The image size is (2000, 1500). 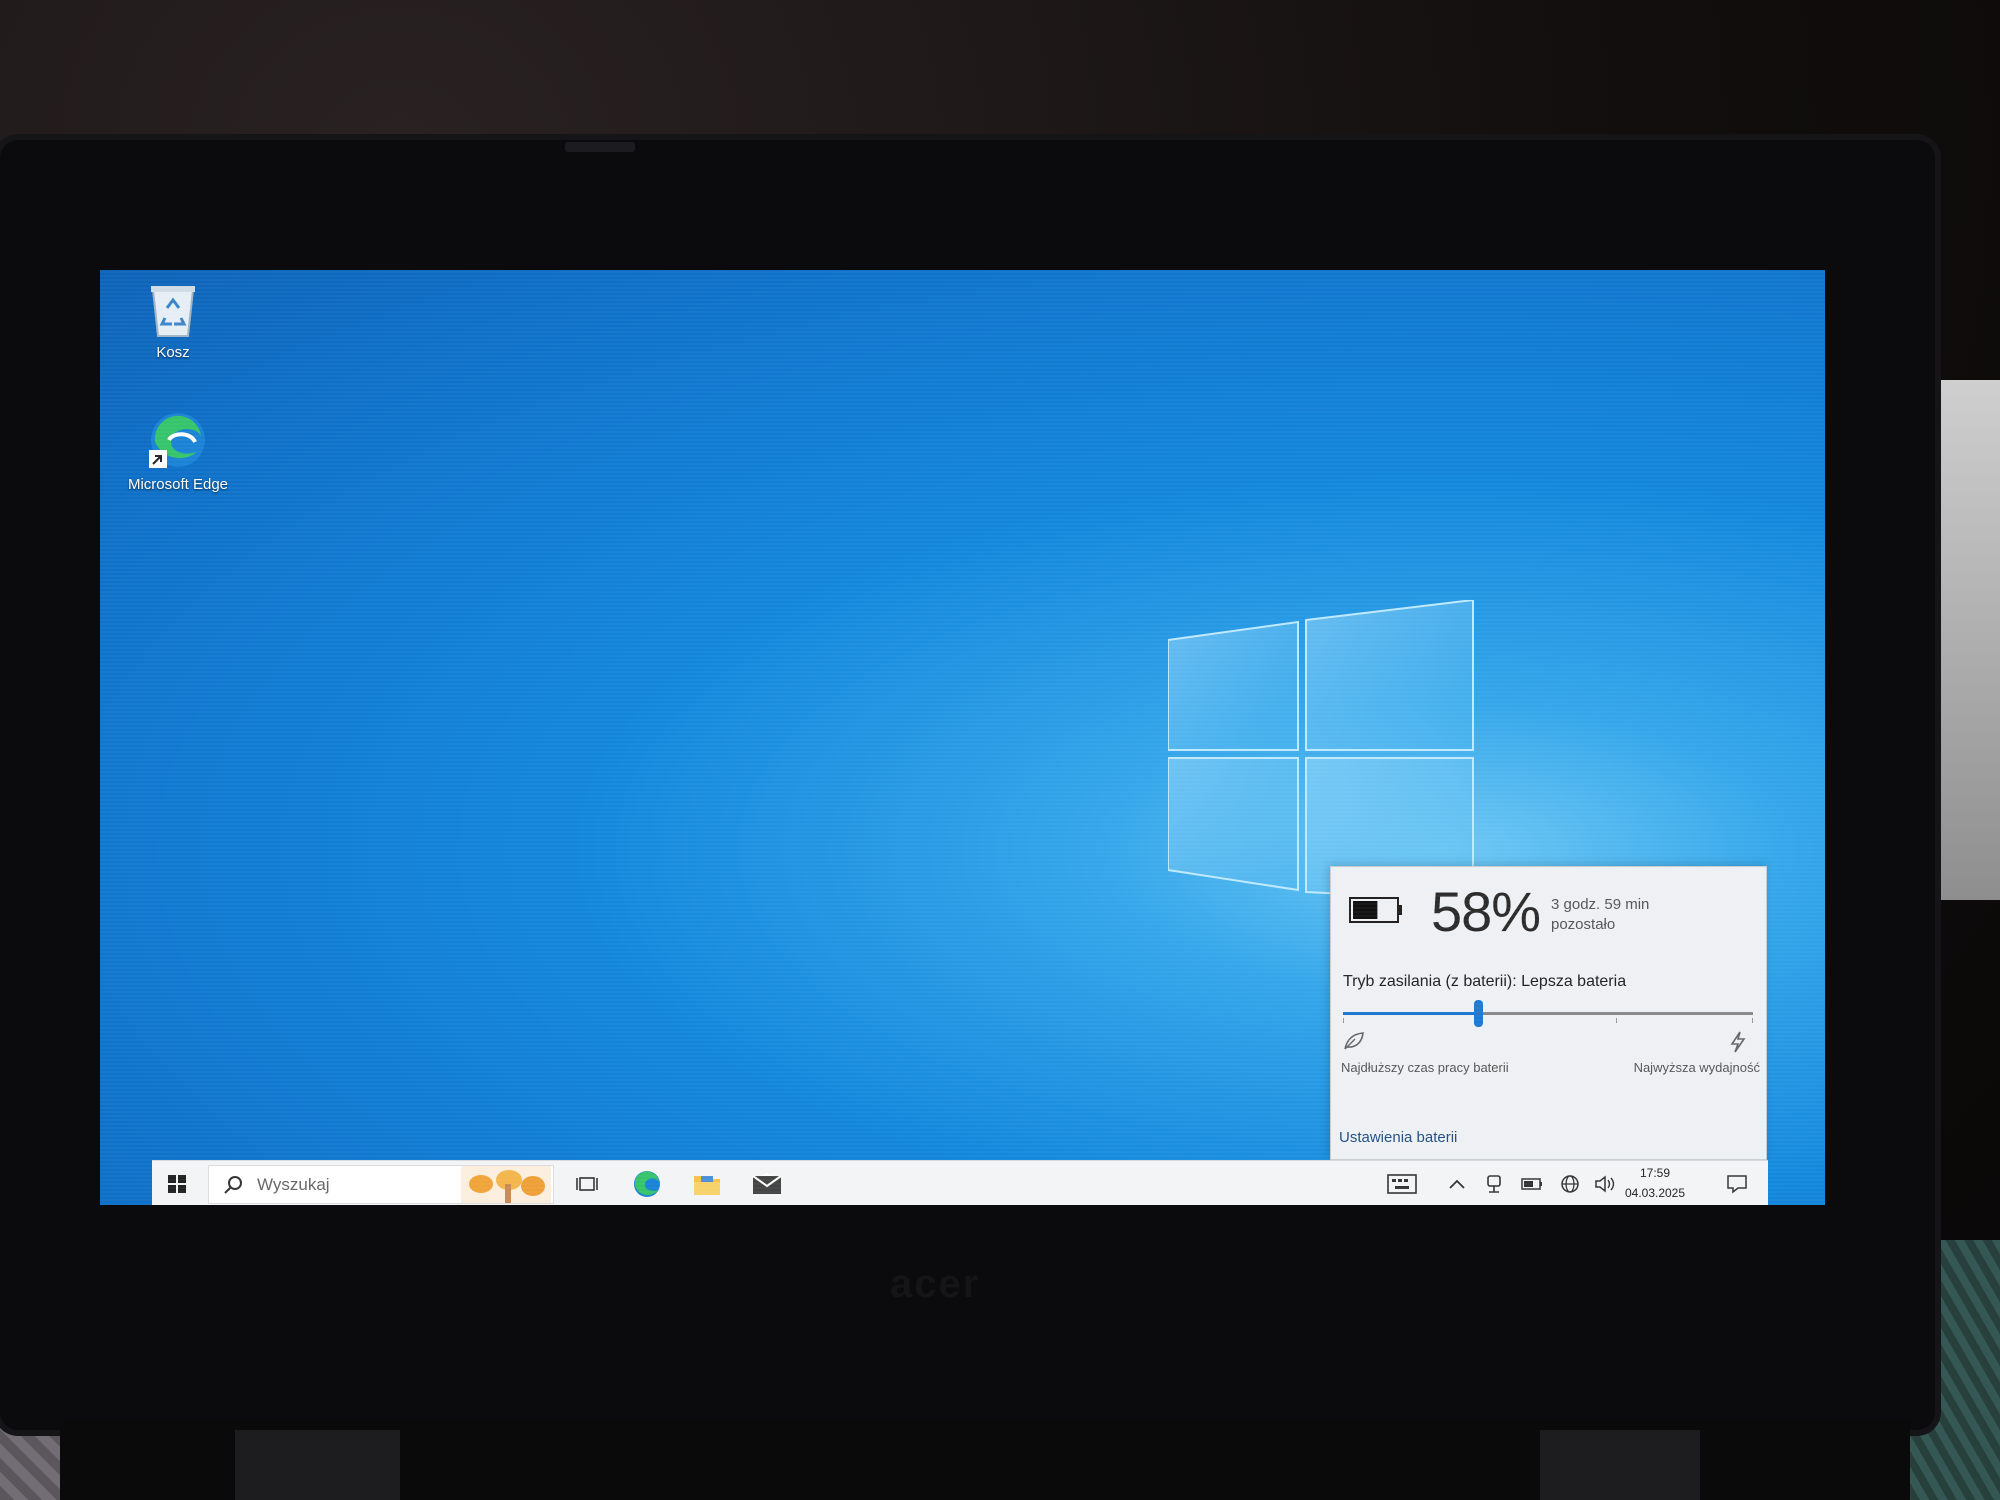 I want to click on meet-now-icon, so click(x=1494, y=1183).